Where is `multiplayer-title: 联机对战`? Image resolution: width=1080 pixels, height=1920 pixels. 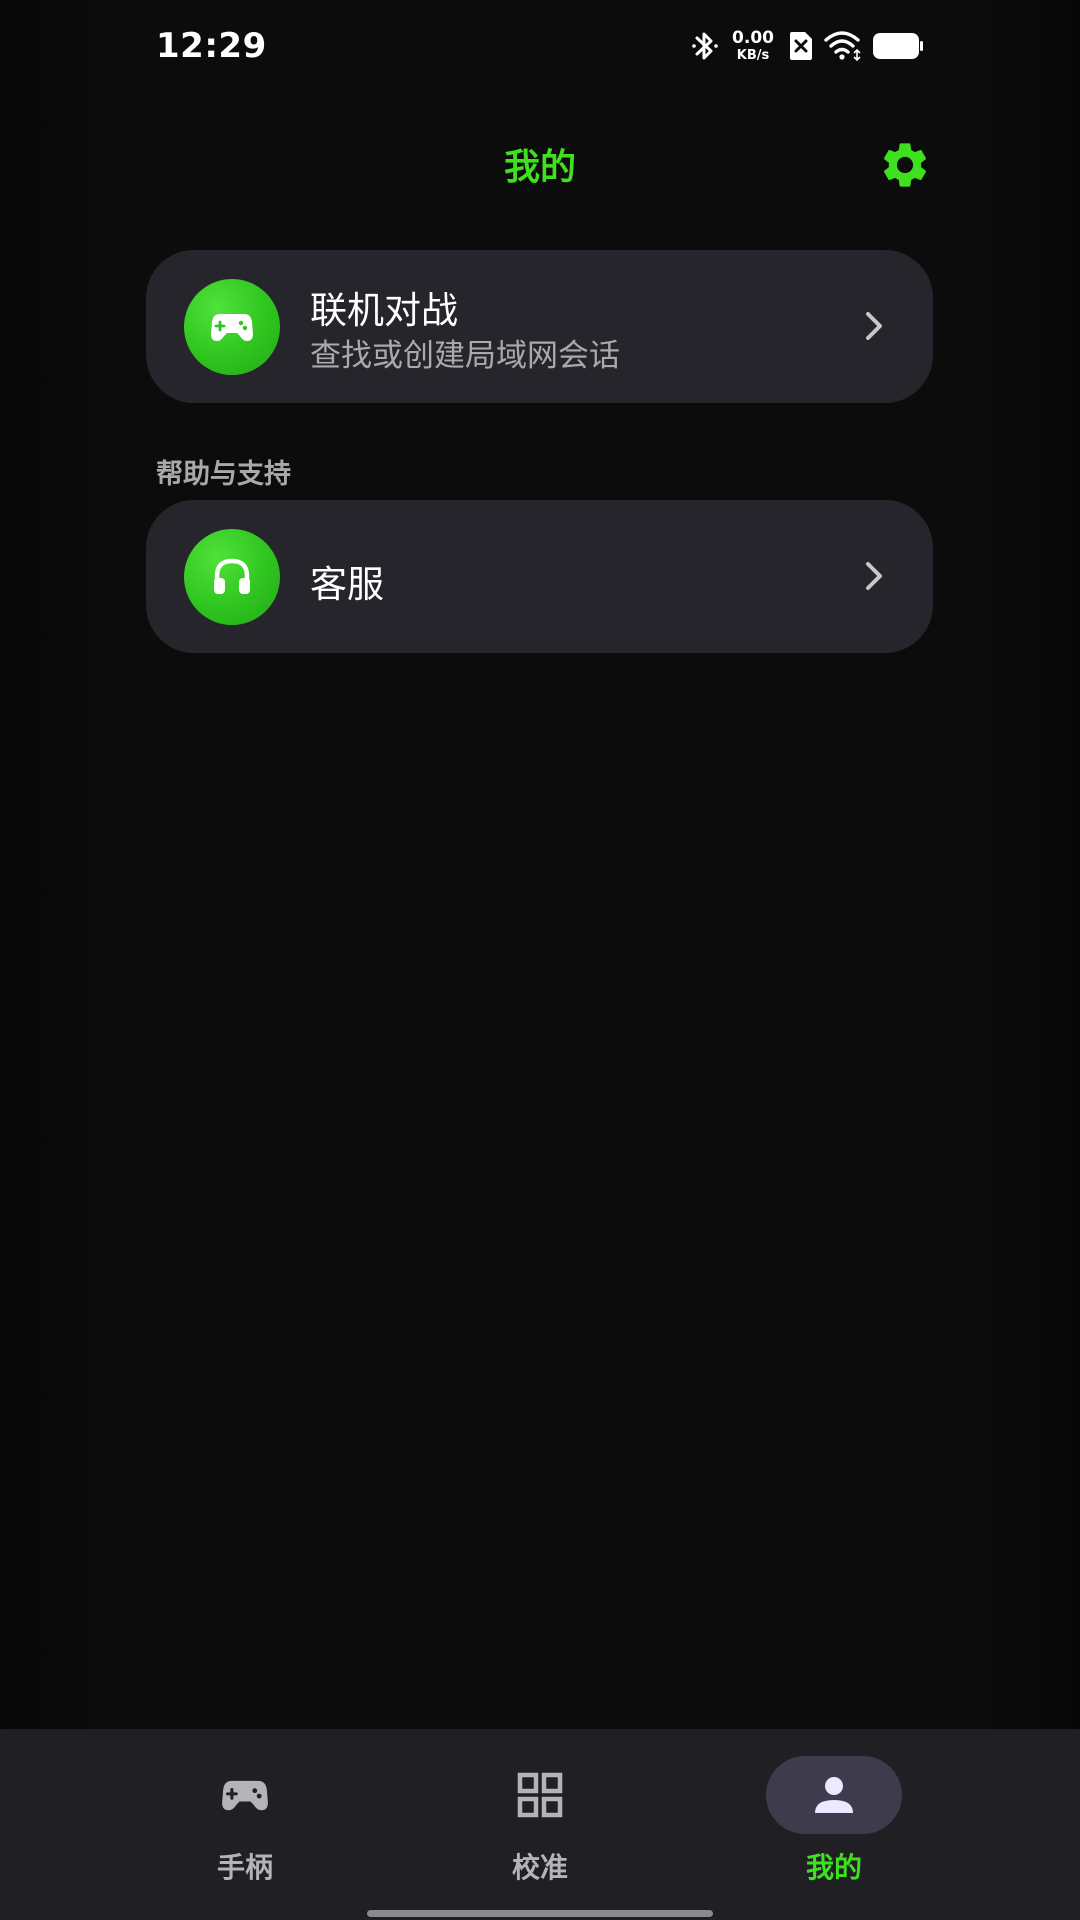
multiplayer-title: 联机对战 is located at coordinates (384, 310).